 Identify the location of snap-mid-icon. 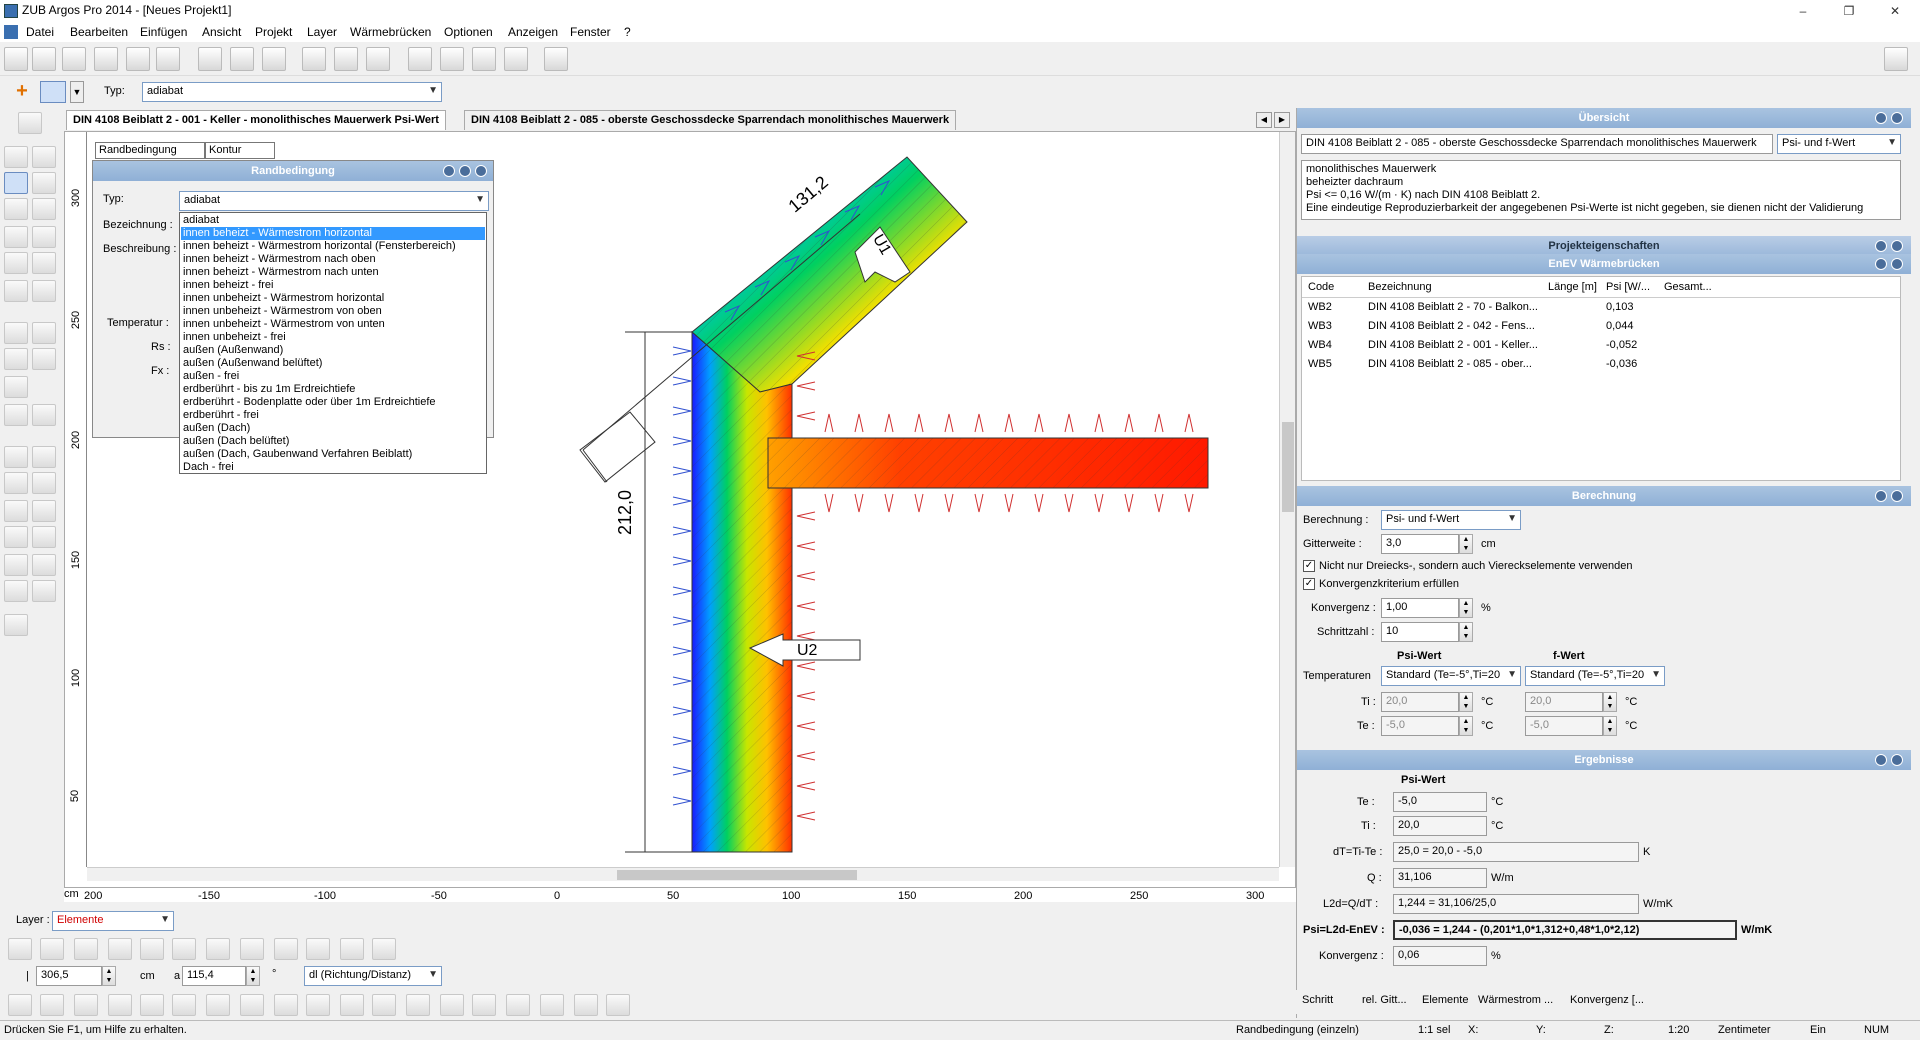
(52, 949).